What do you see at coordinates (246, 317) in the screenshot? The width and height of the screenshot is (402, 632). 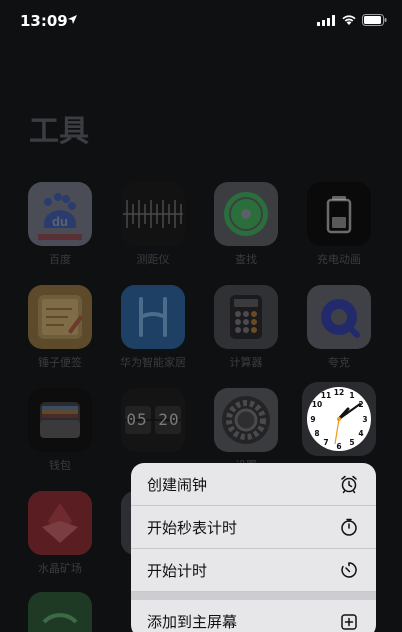 I see `calculator-icon` at bounding box center [246, 317].